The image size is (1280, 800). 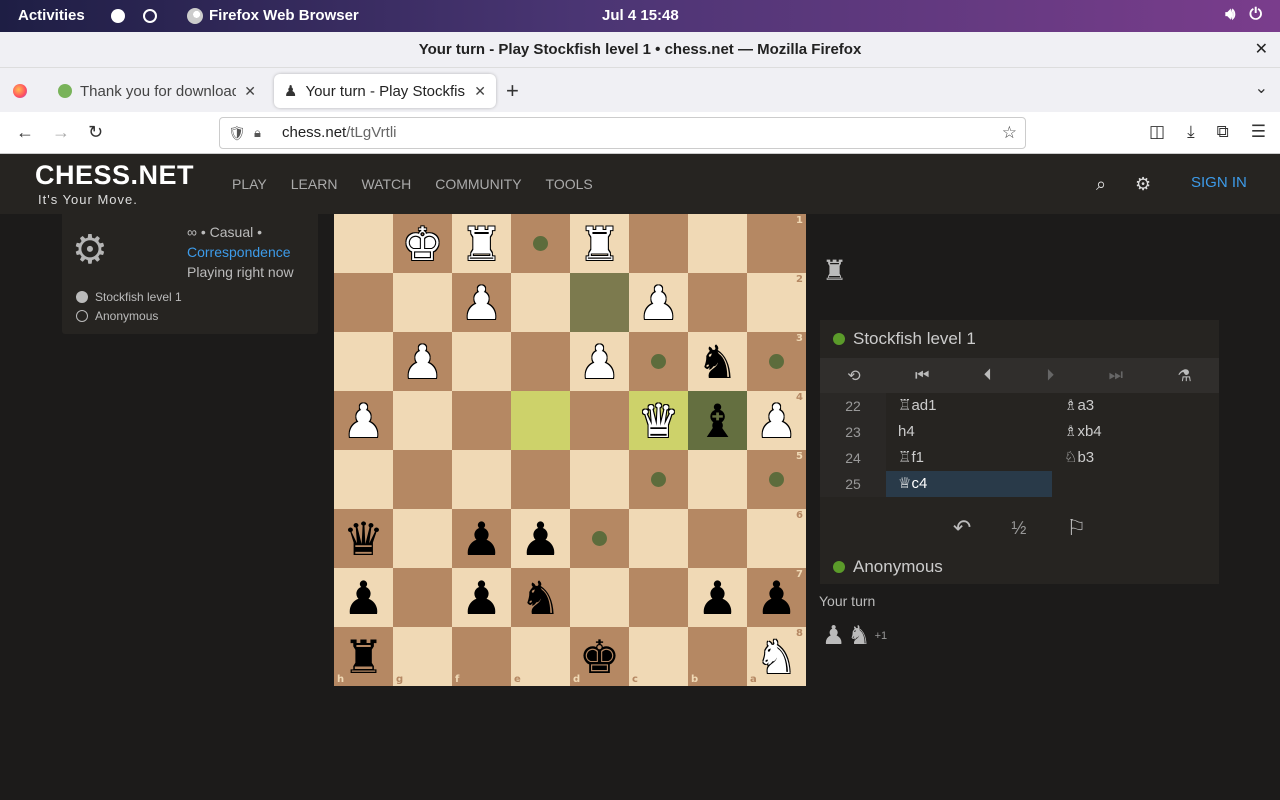 I want to click on board-square: ♚, so click(x=422, y=243).